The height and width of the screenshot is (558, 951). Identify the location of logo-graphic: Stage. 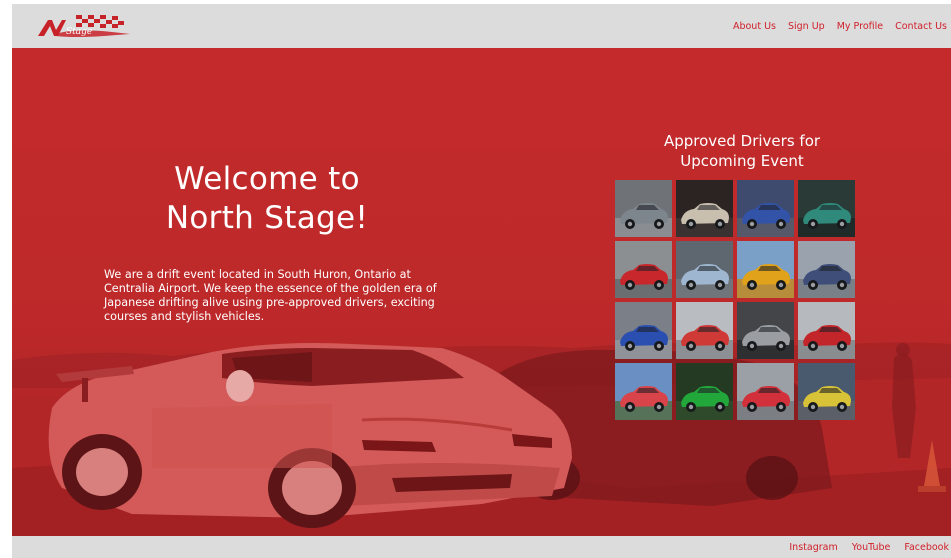
(84, 26).